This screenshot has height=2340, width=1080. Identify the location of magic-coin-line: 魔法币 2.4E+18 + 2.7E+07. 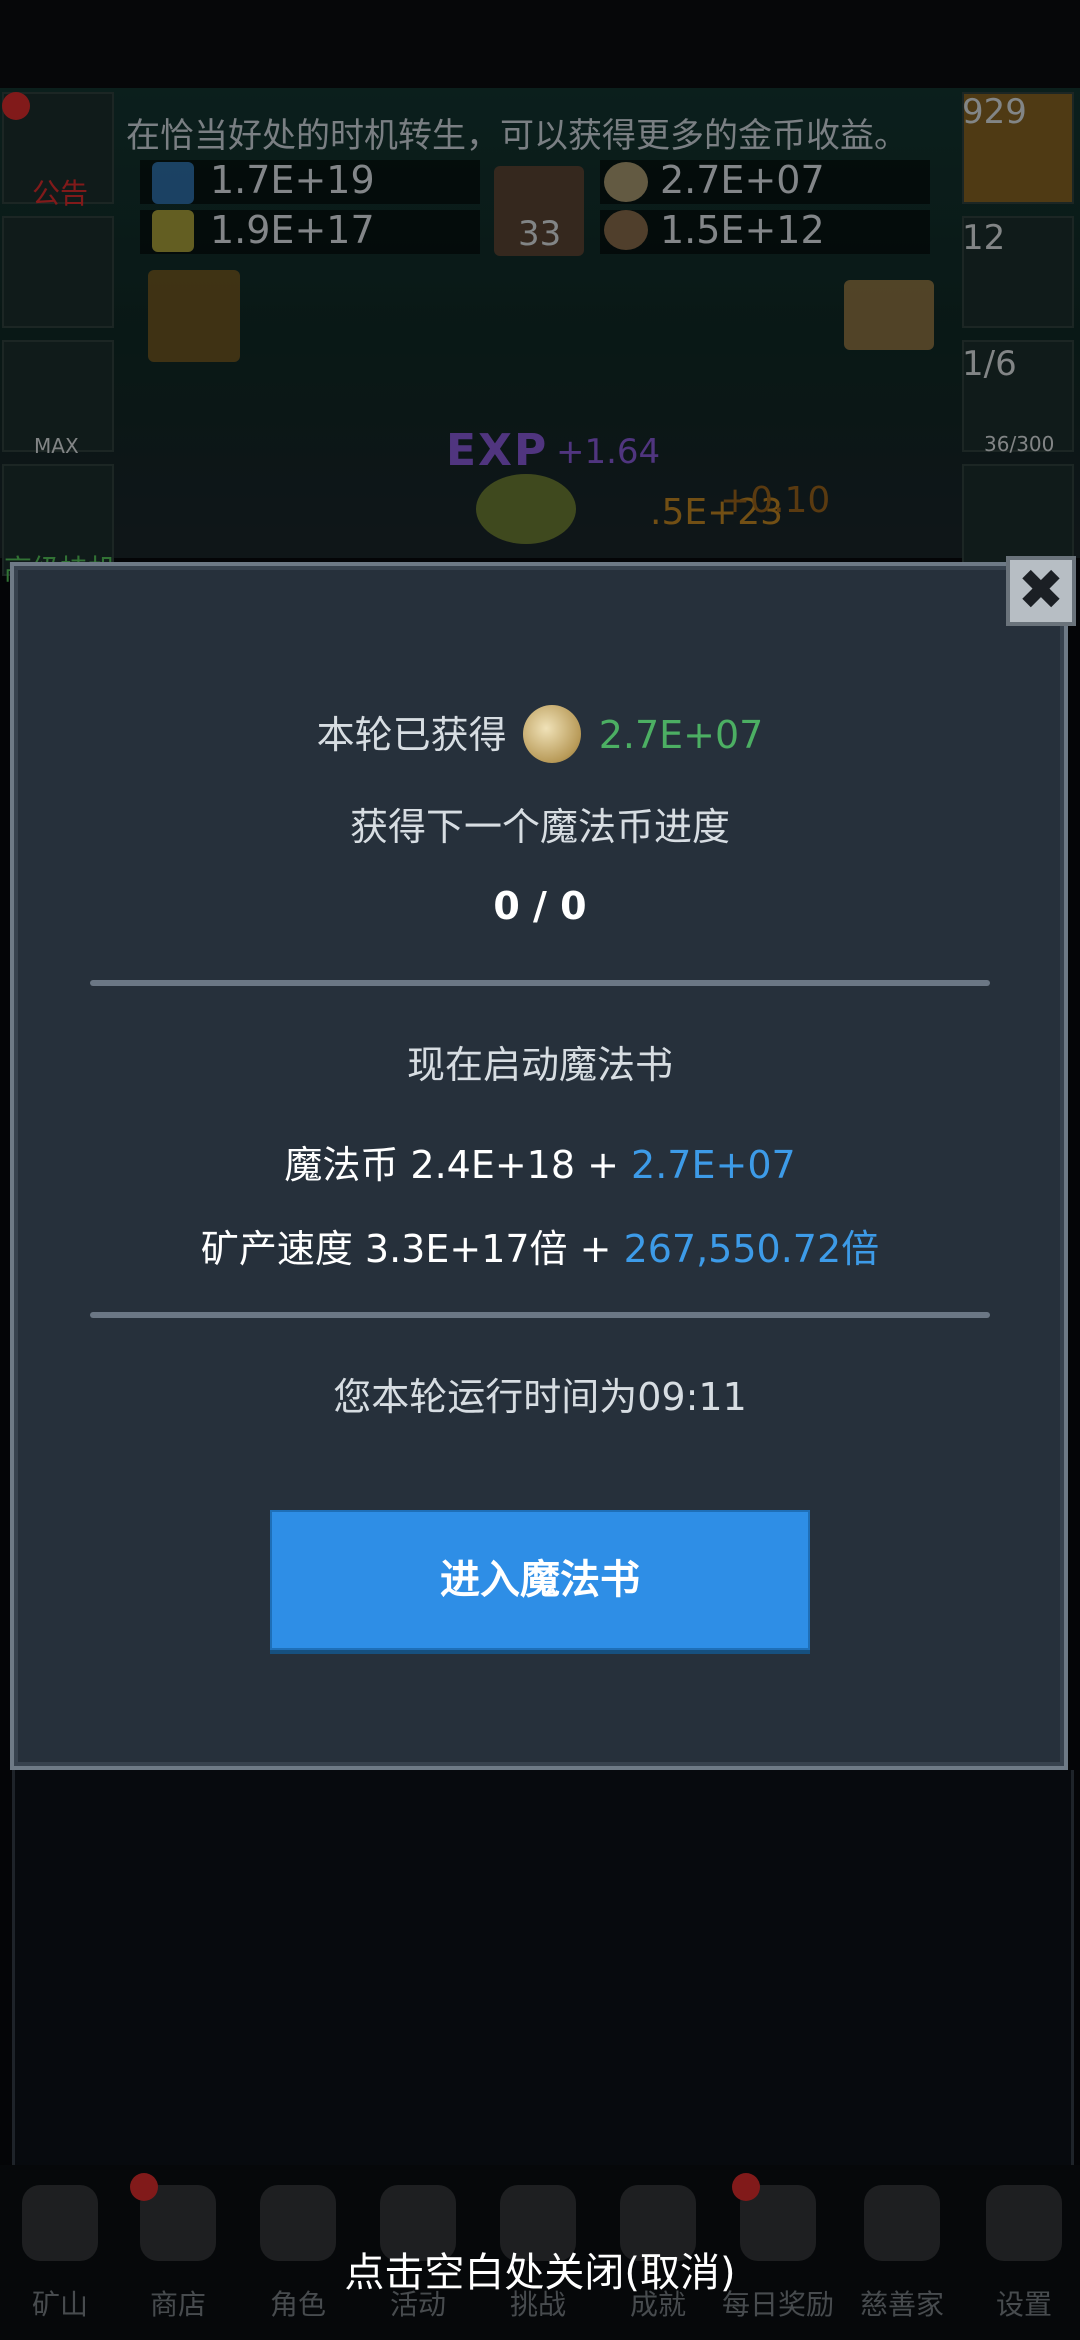
(540, 1161).